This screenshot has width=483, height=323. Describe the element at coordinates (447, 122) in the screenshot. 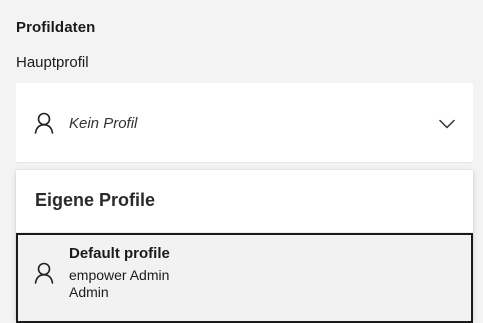

I see `chevron-down-icon` at that location.